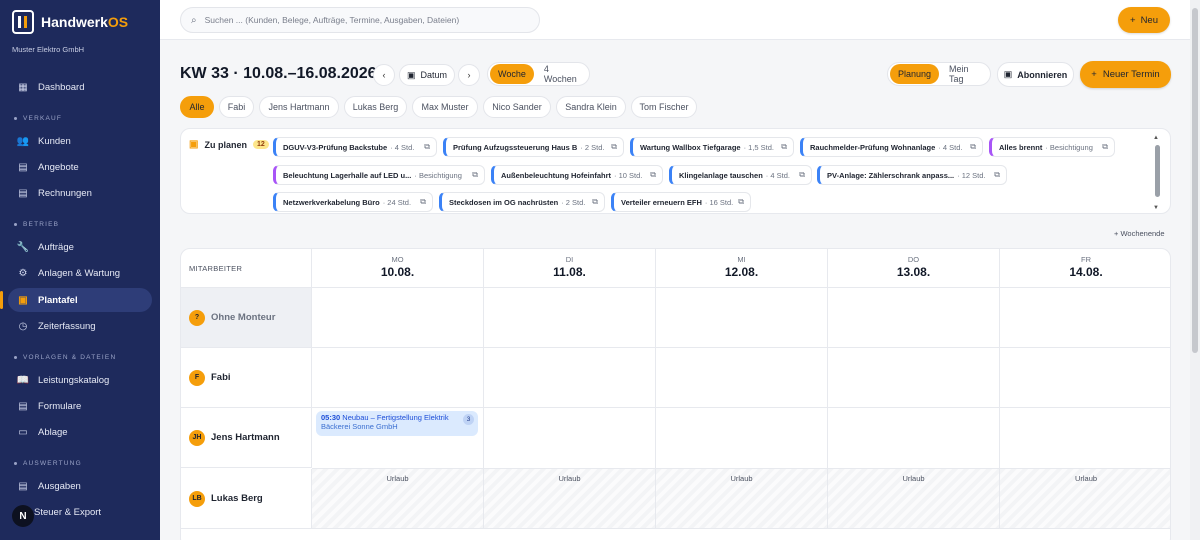  I want to click on topbar: ⌕ +Neu, so click(675, 20).